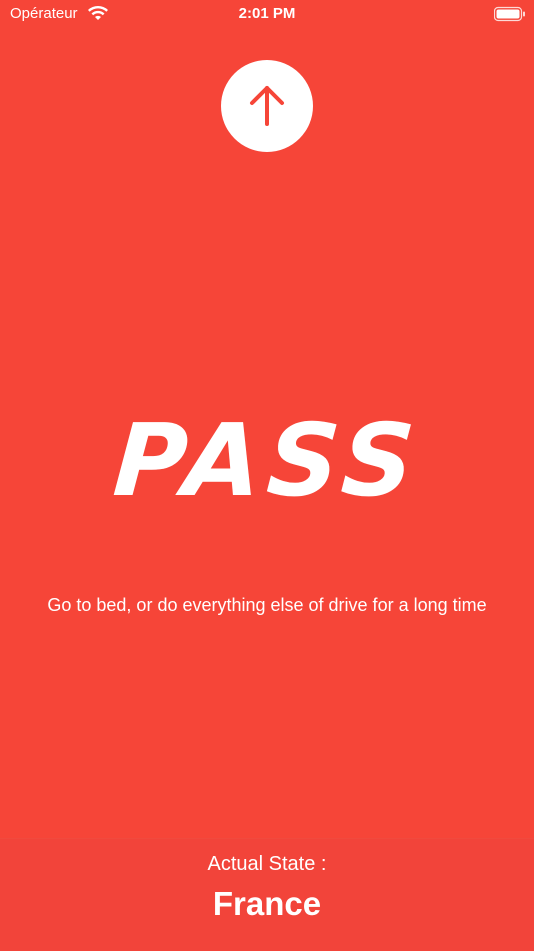 The width and height of the screenshot is (534, 951). I want to click on arrow-up-icon, so click(267, 106).